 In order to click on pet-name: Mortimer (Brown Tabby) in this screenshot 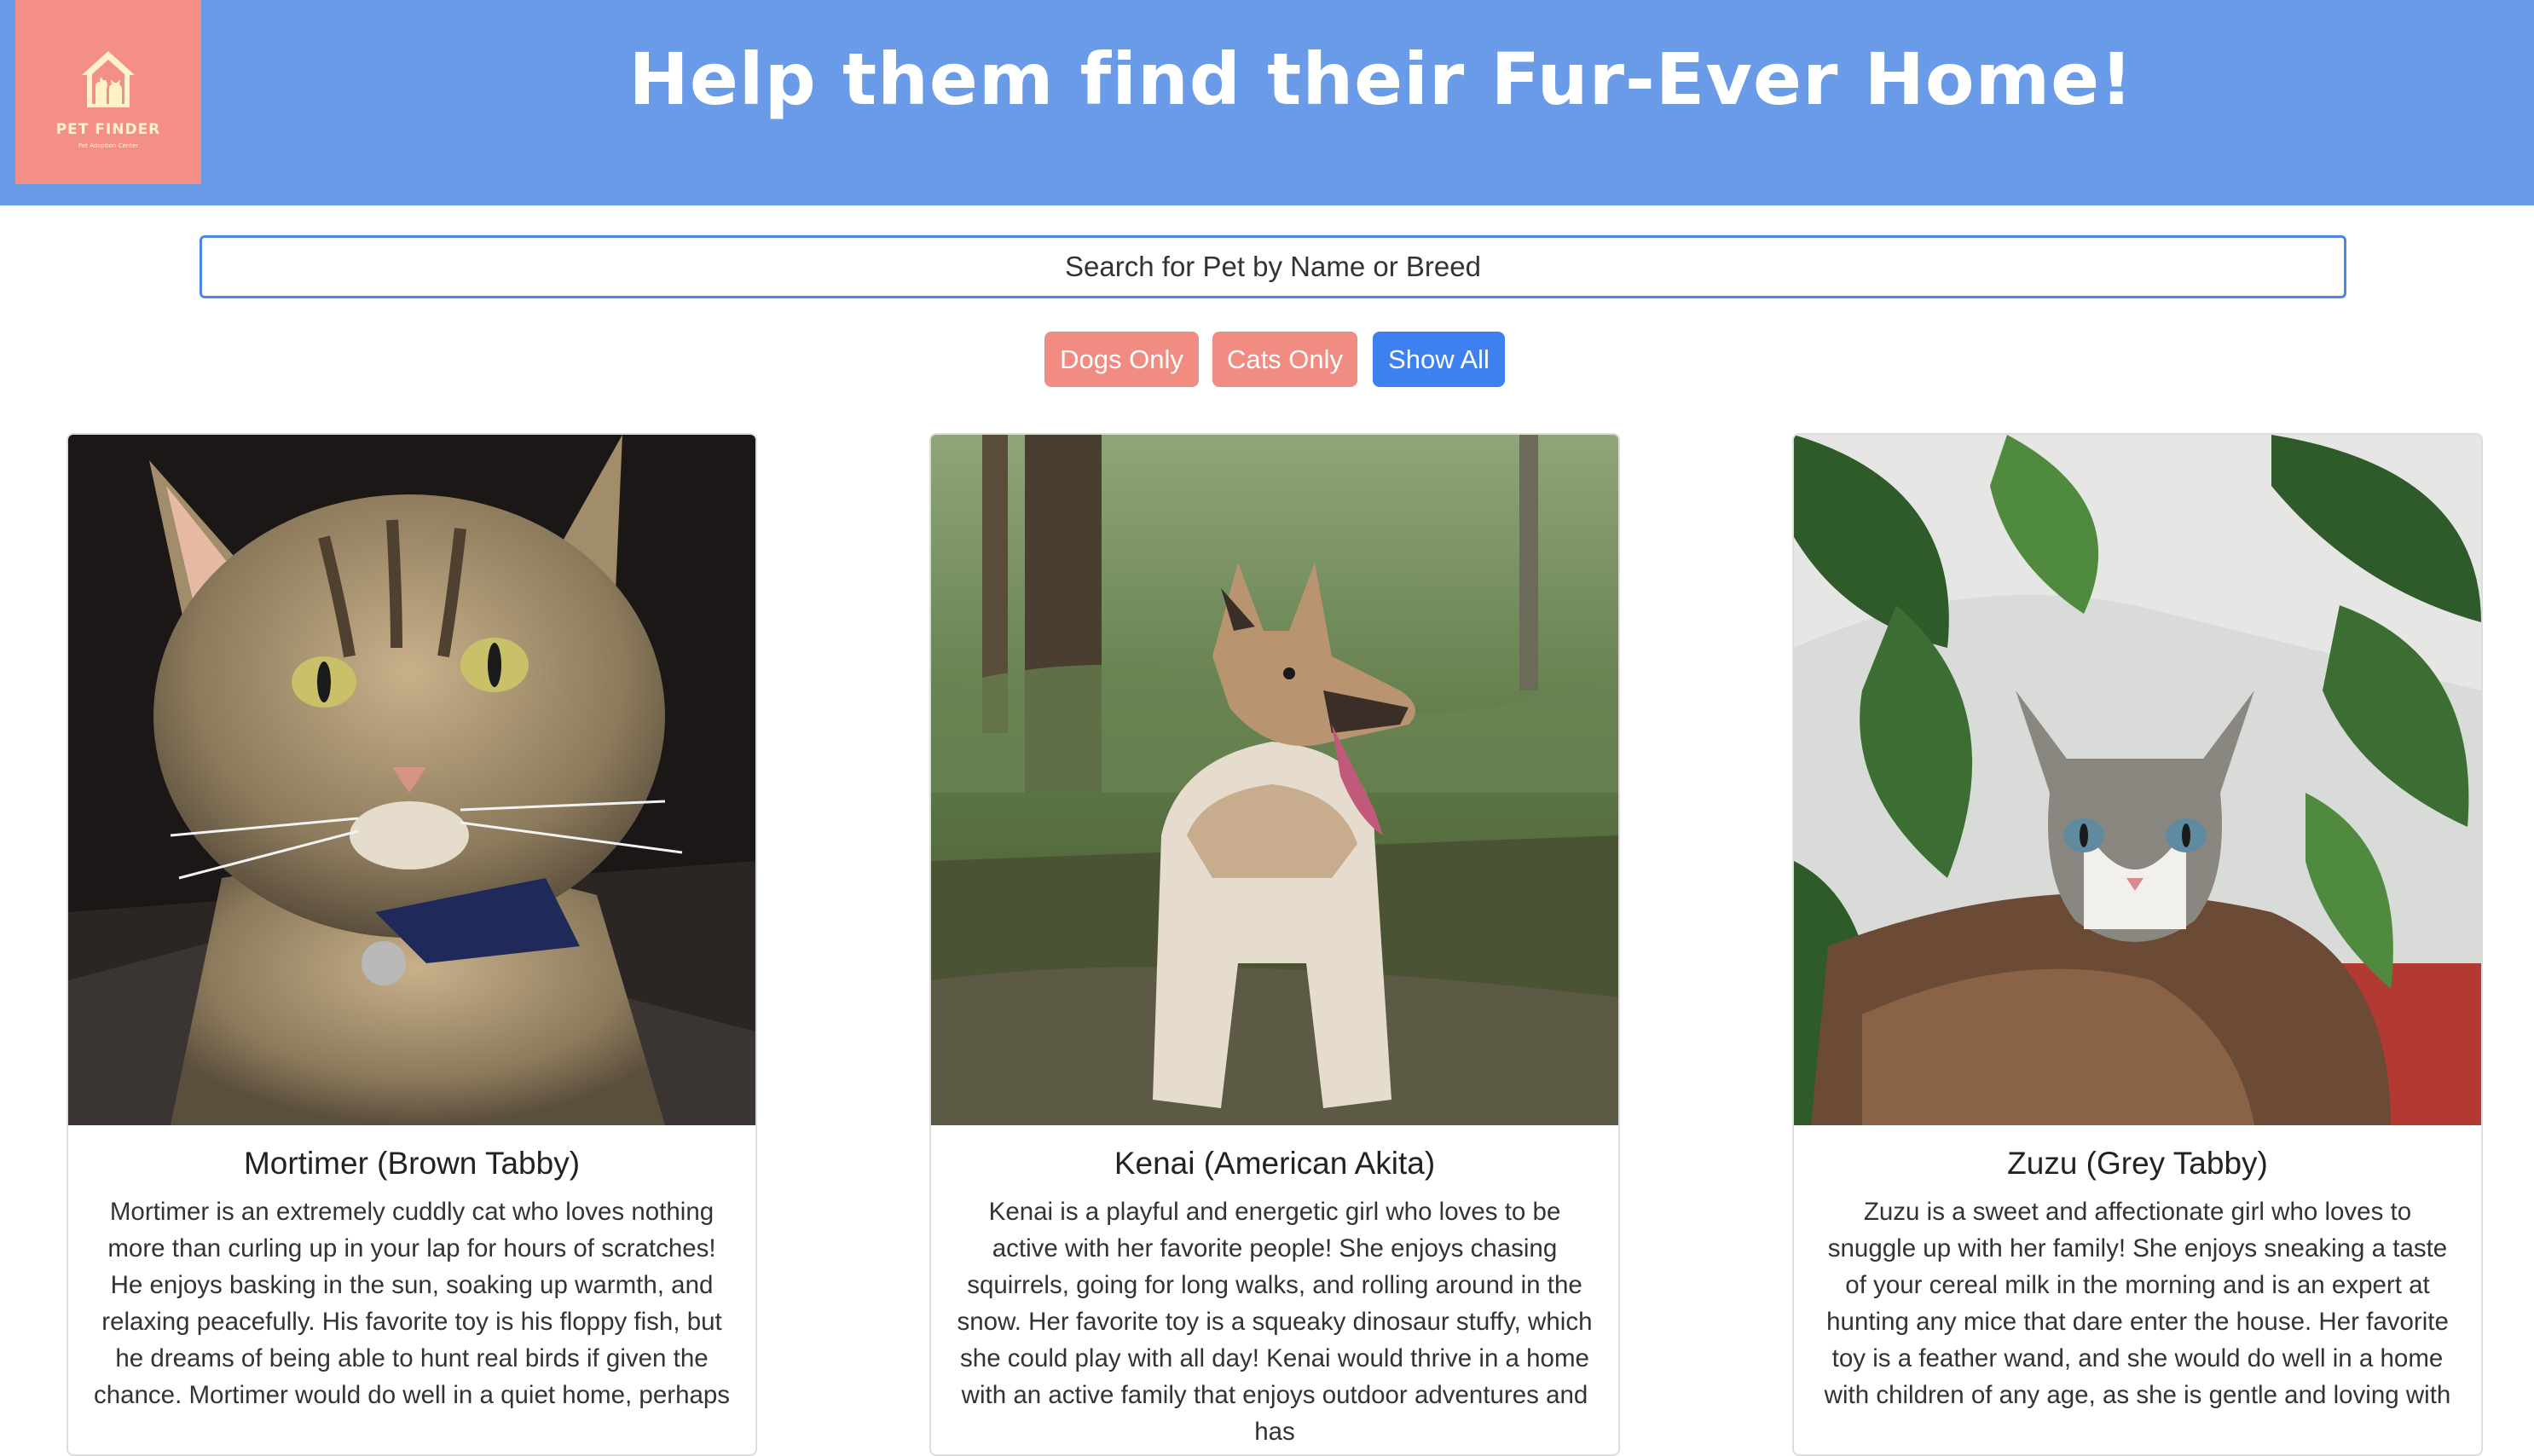, I will do `click(412, 1163)`.